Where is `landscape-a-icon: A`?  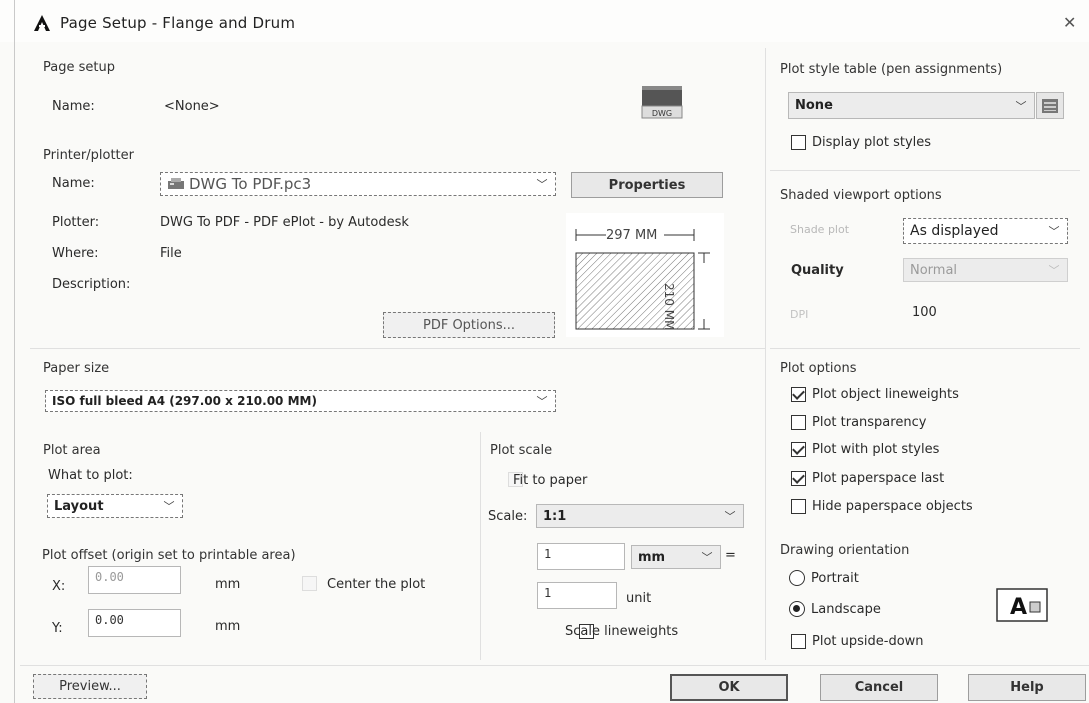 landscape-a-icon: A is located at coordinates (1022, 605).